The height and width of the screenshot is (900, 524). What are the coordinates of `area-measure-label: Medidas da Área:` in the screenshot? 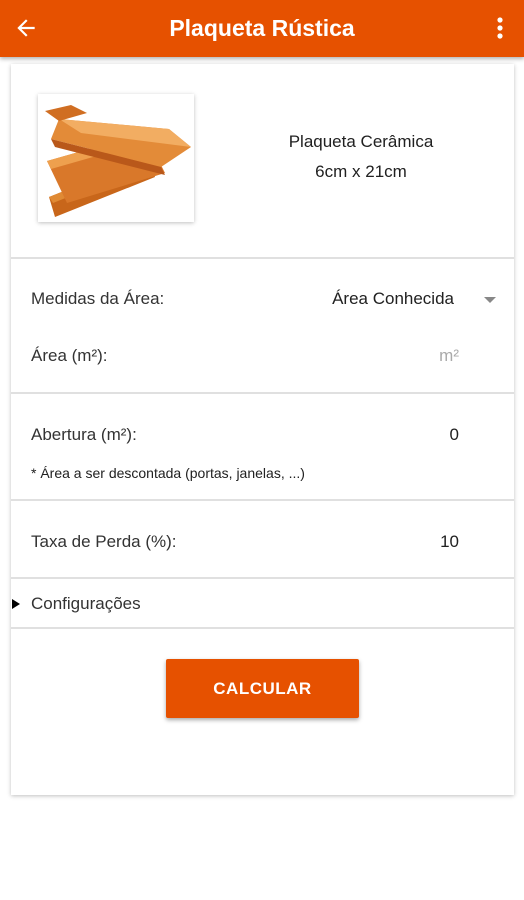 It's located at (98, 298).